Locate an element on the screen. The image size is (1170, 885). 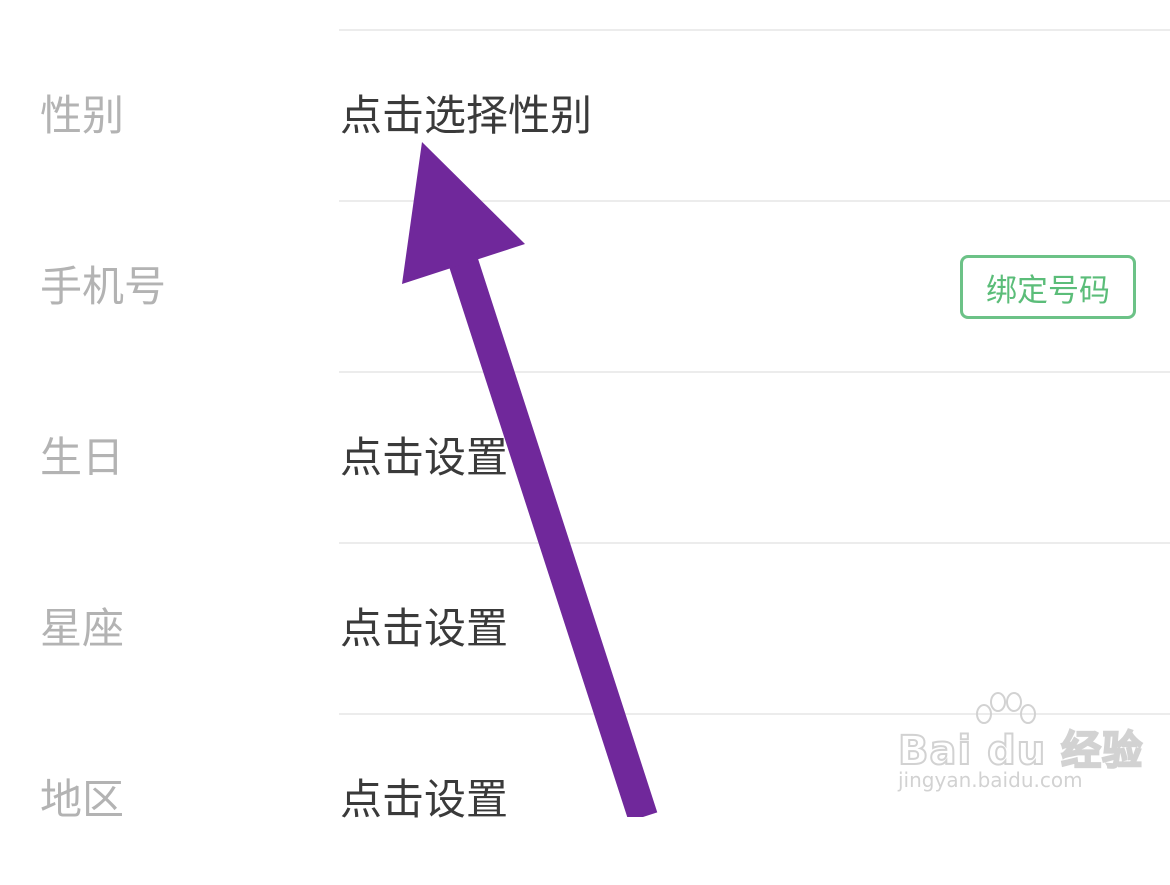
gender-value: 点击选择性别 is located at coordinates (466, 116).